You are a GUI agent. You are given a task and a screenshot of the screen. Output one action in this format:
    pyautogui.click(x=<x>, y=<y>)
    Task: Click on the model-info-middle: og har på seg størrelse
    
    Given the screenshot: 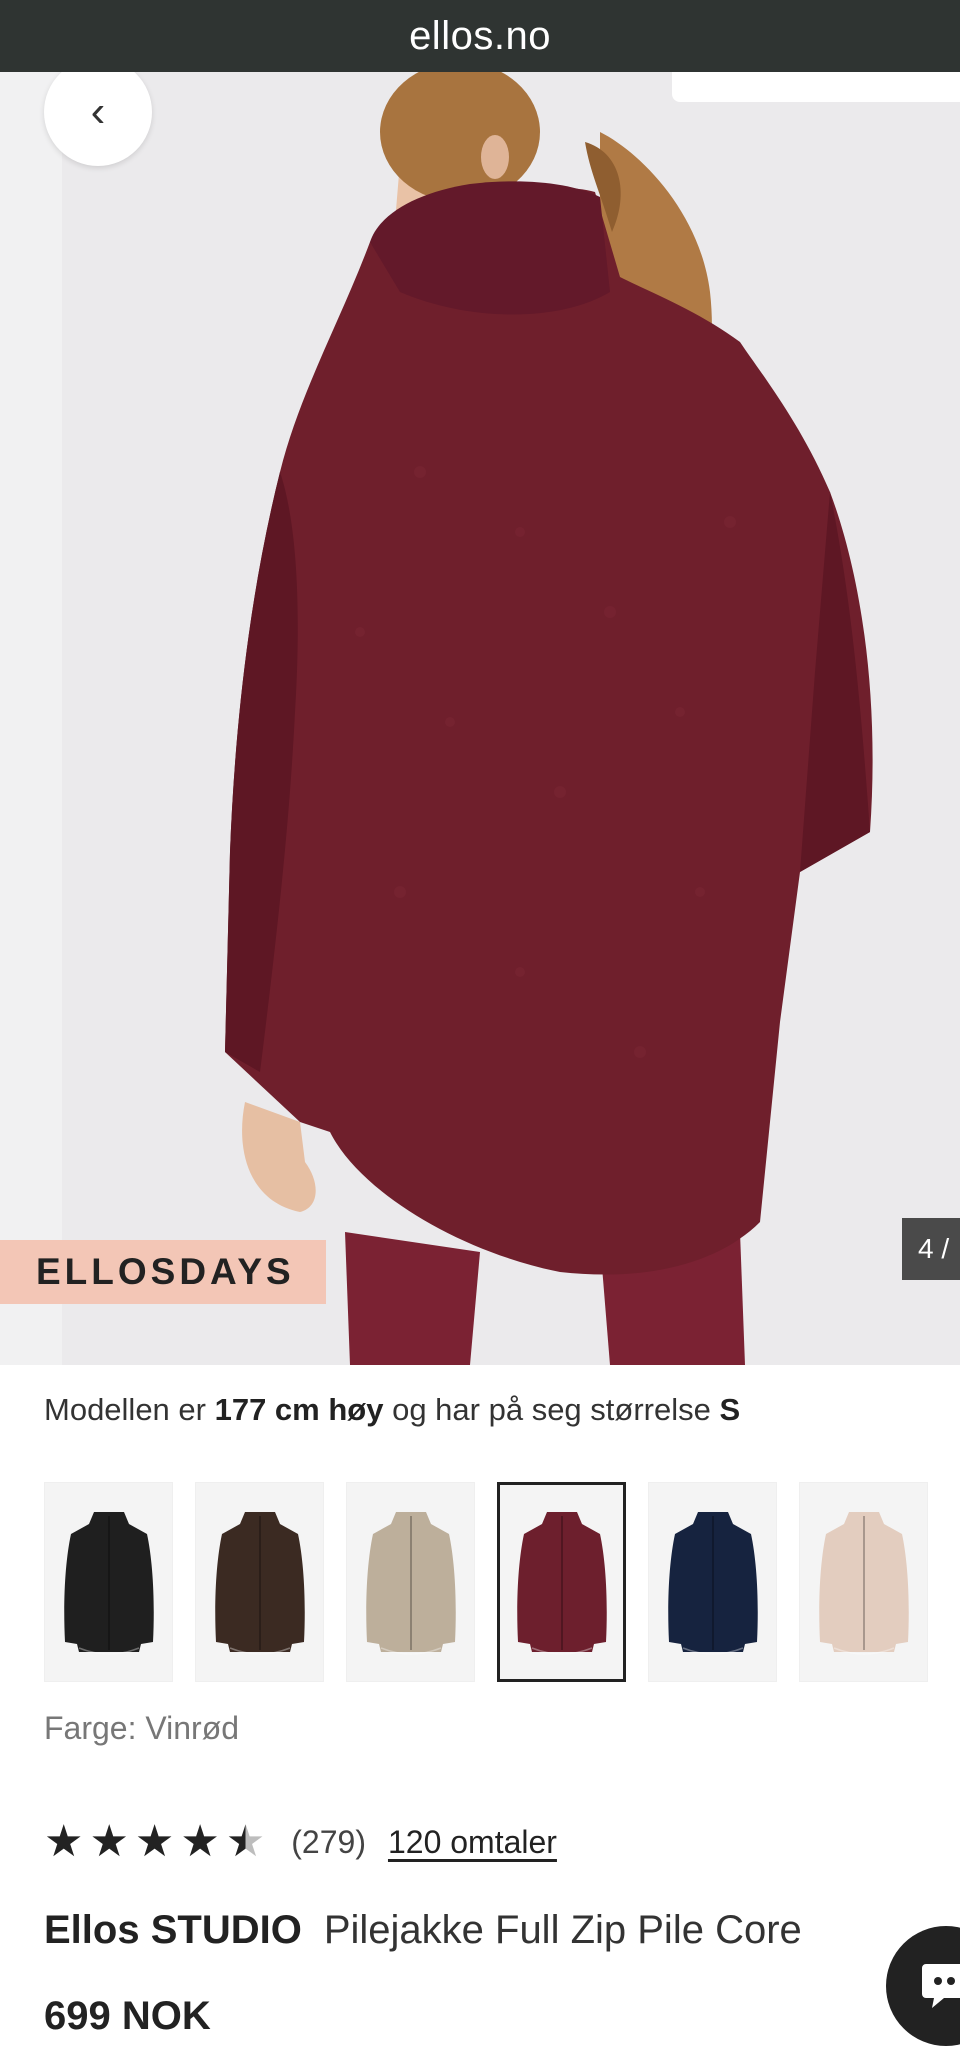 What is the action you would take?
    pyautogui.click(x=551, y=1409)
    